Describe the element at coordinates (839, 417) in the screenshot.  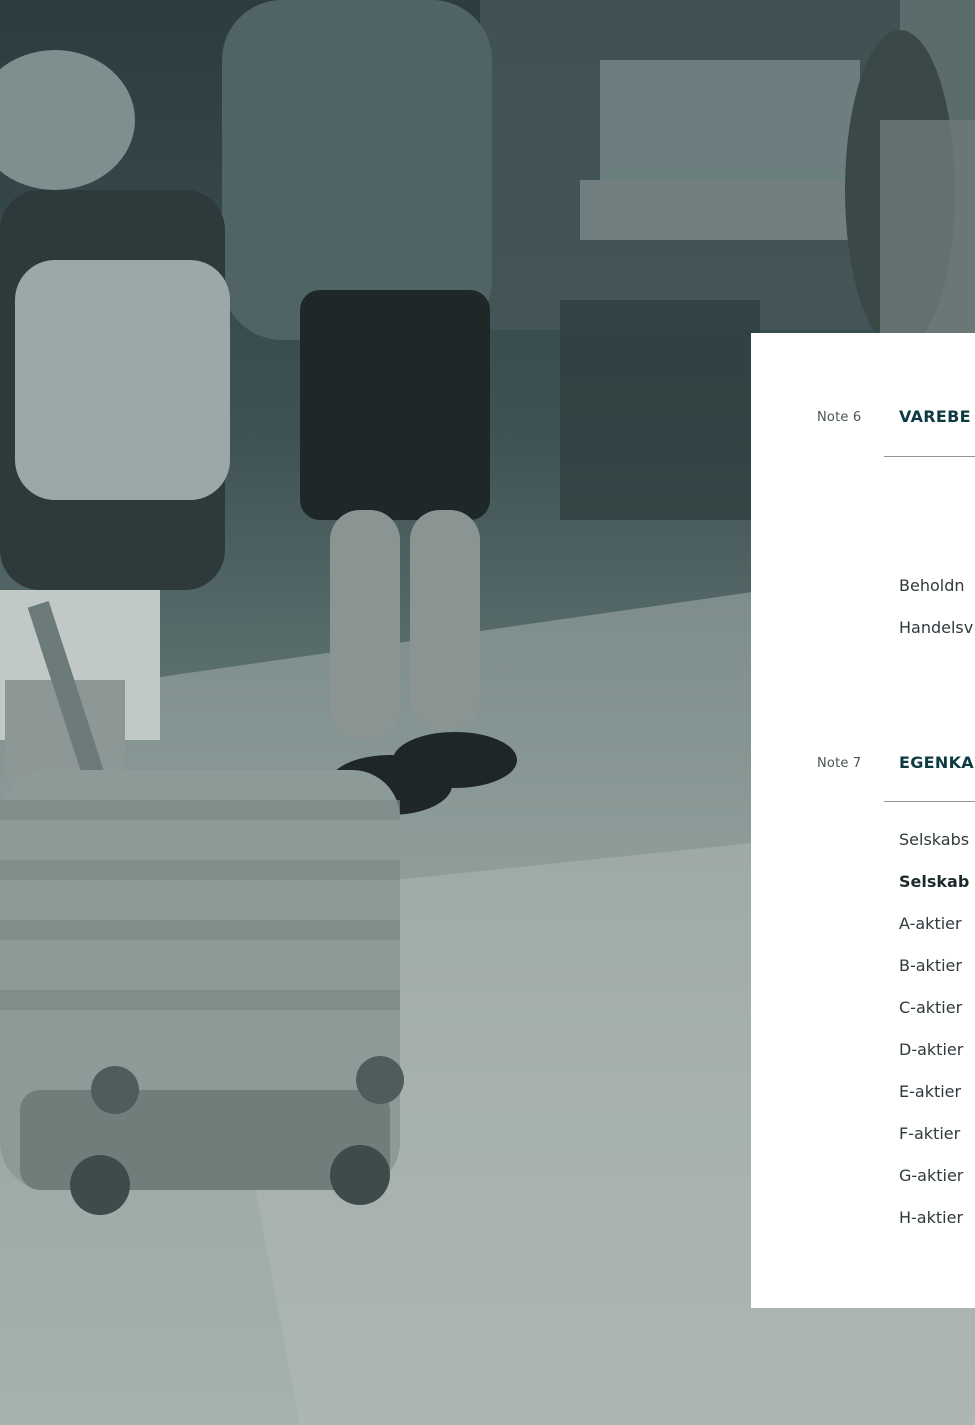
I see `note-6-number: Note 6` at that location.